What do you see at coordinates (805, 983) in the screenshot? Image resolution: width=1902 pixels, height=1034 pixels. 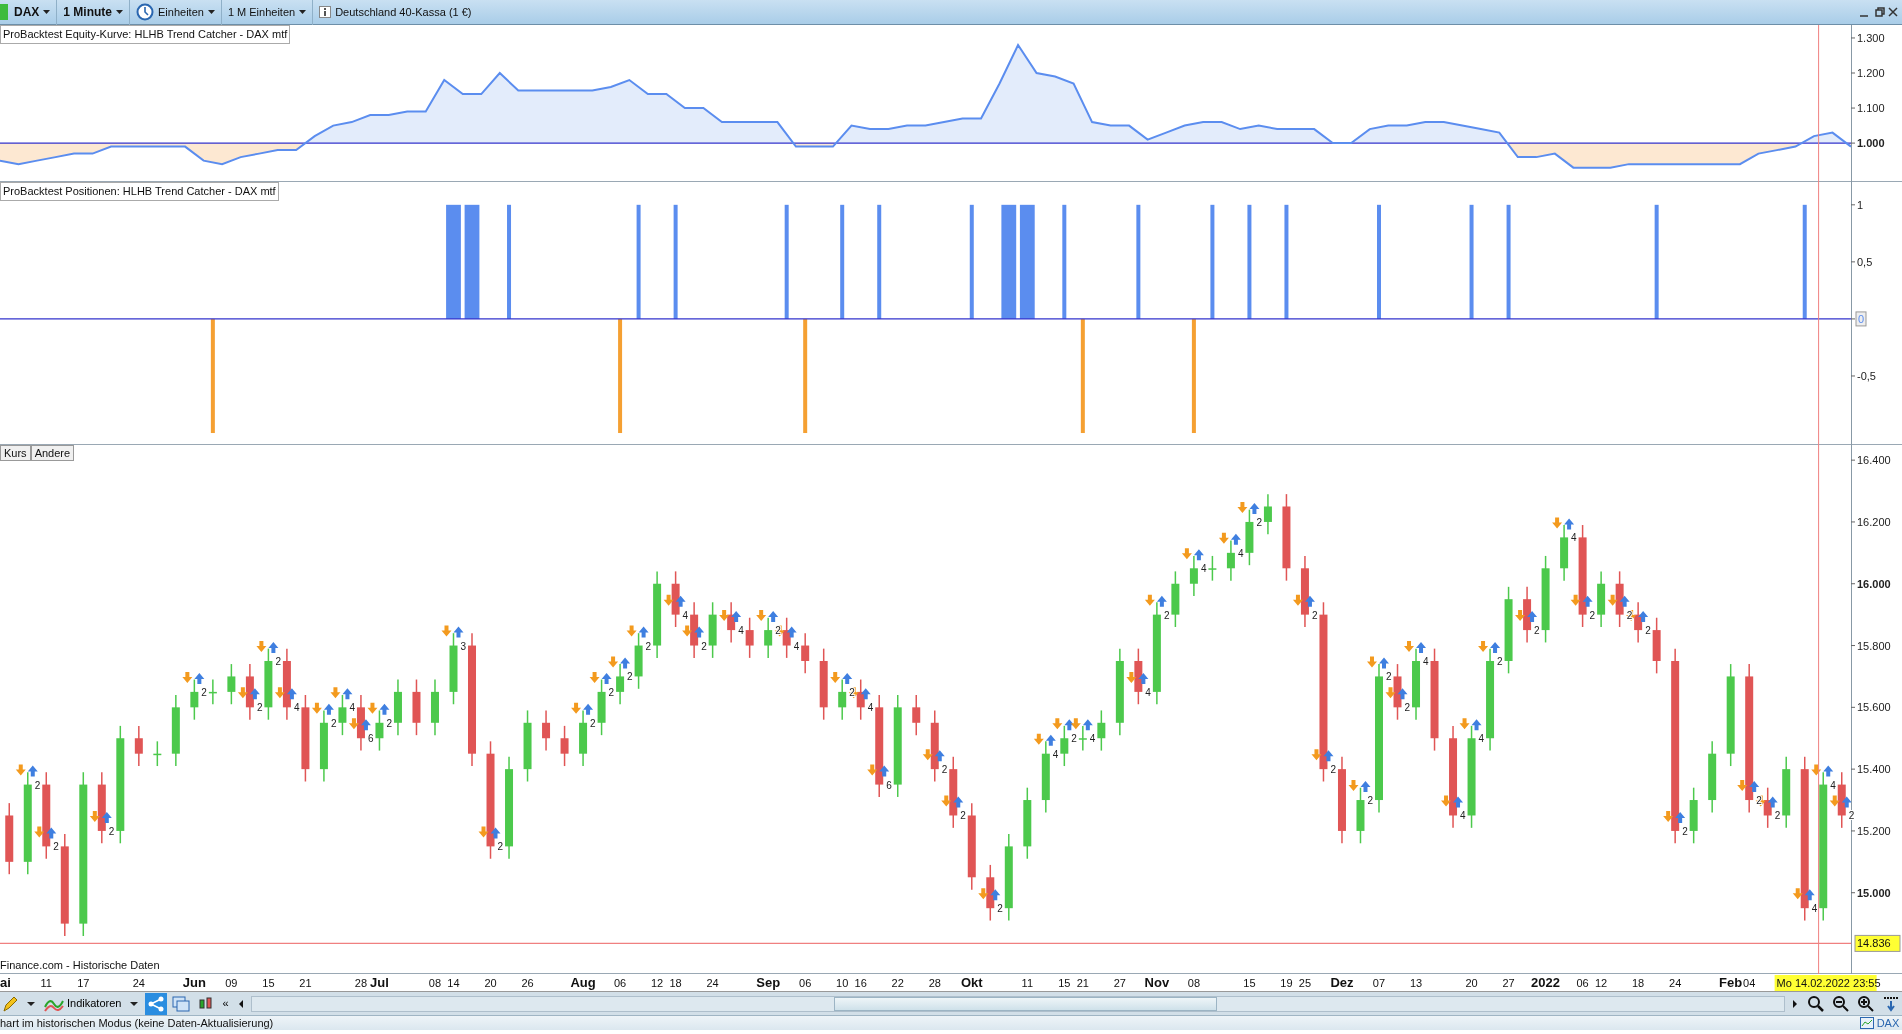 I see `date-label: 06` at bounding box center [805, 983].